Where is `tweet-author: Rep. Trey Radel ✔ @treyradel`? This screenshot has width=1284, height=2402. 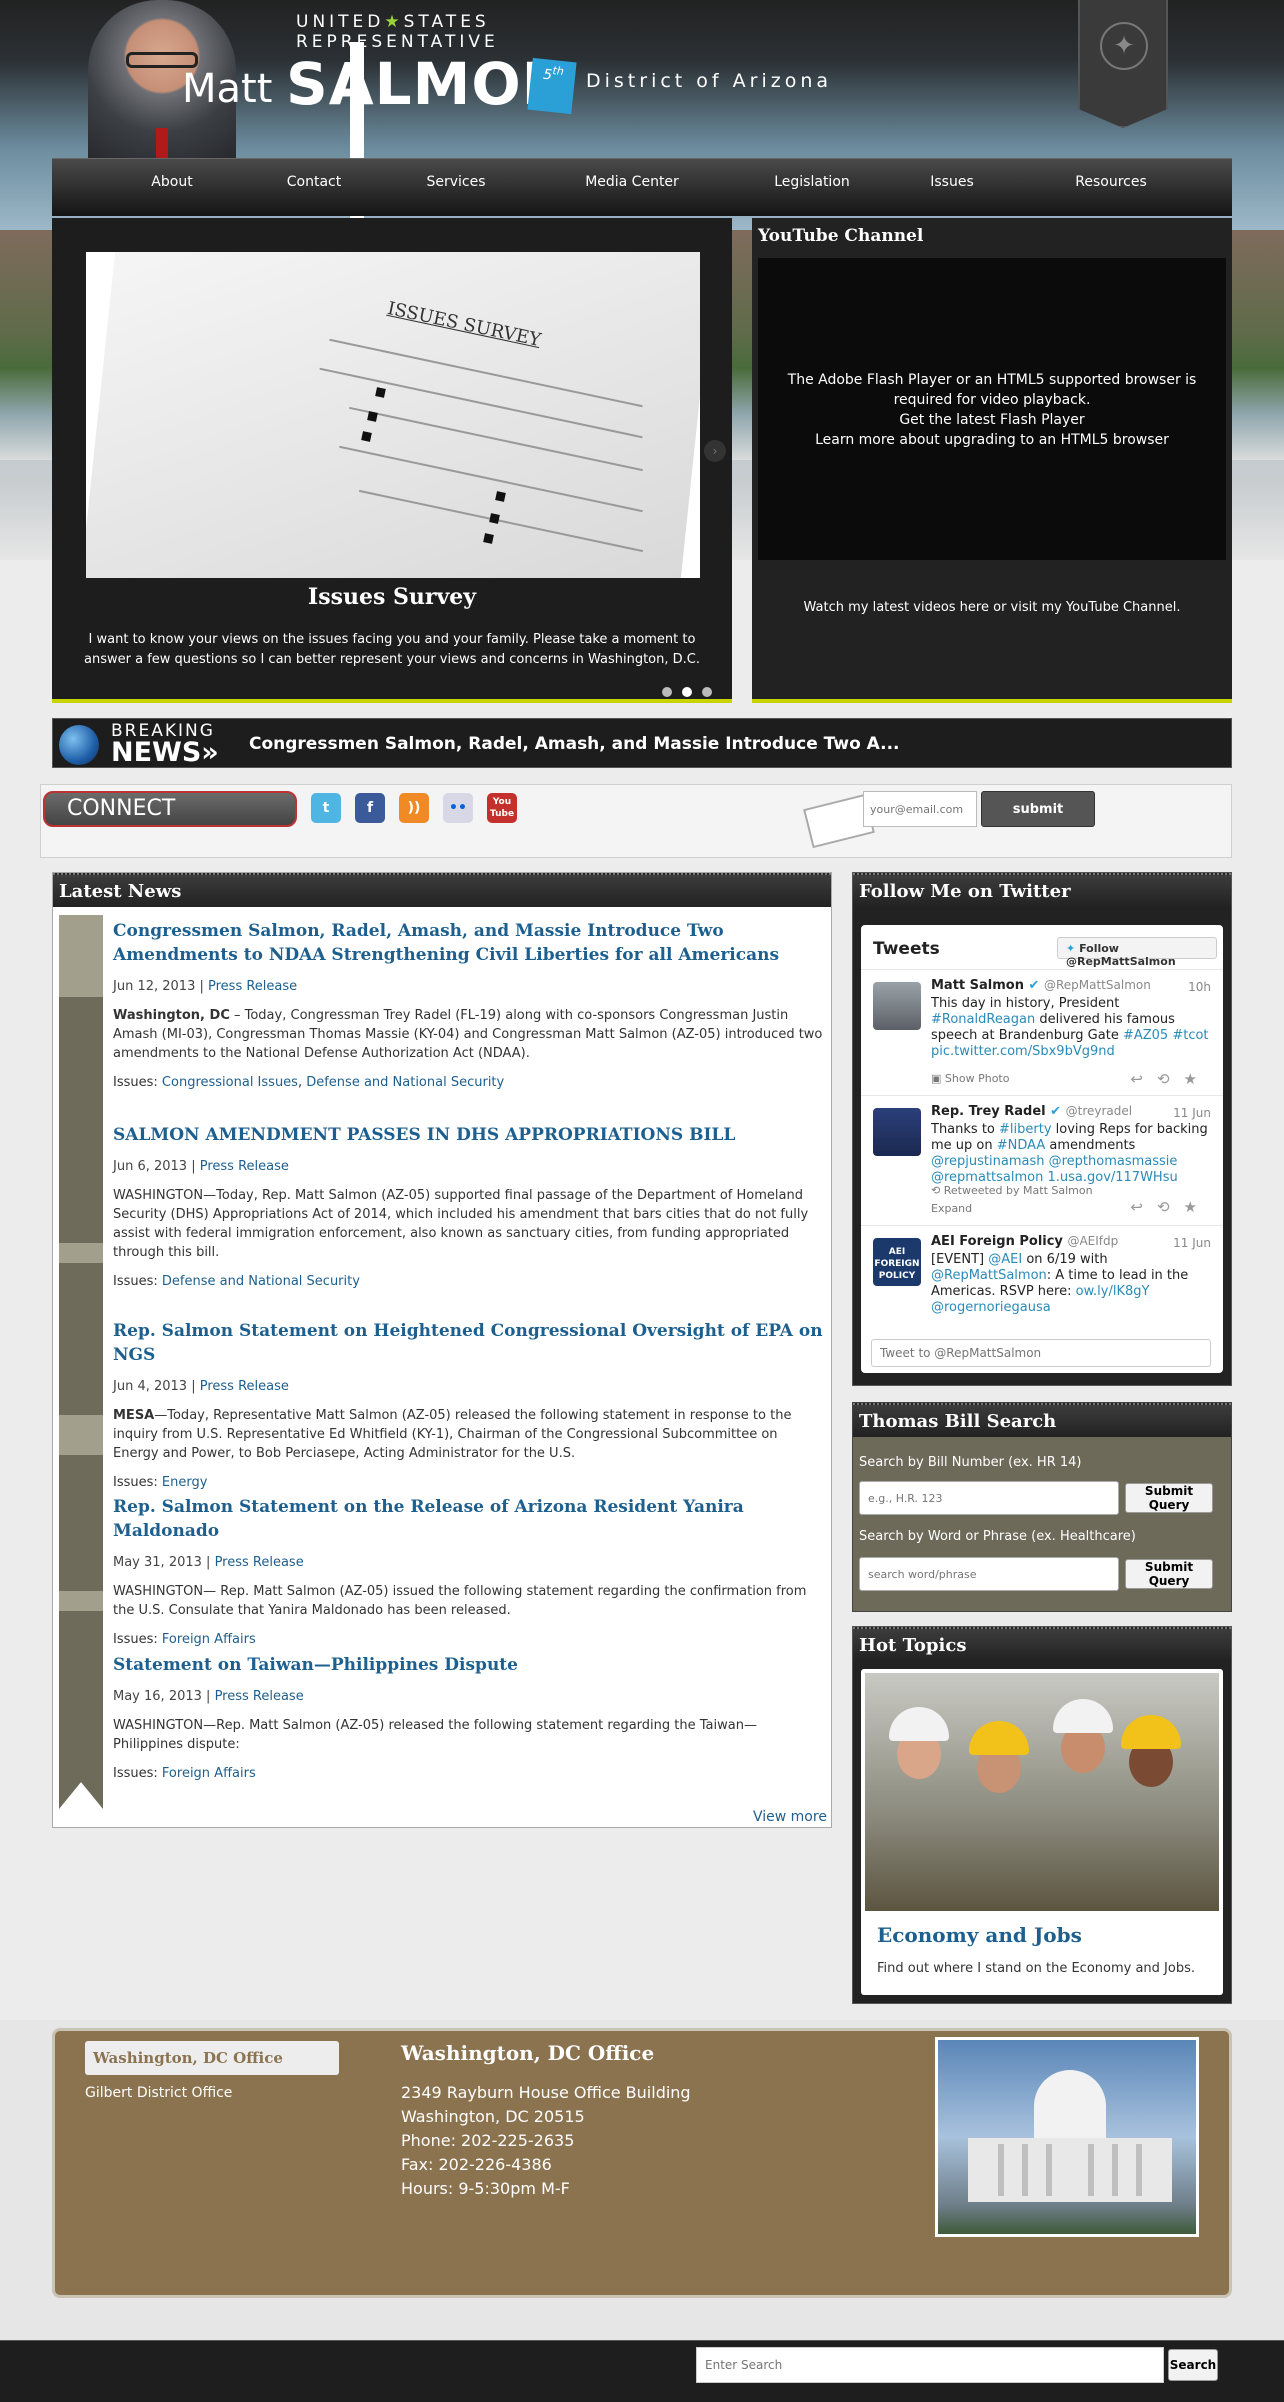 tweet-author: Rep. Trey Radel ✔ @treyradel is located at coordinates (1031, 1111).